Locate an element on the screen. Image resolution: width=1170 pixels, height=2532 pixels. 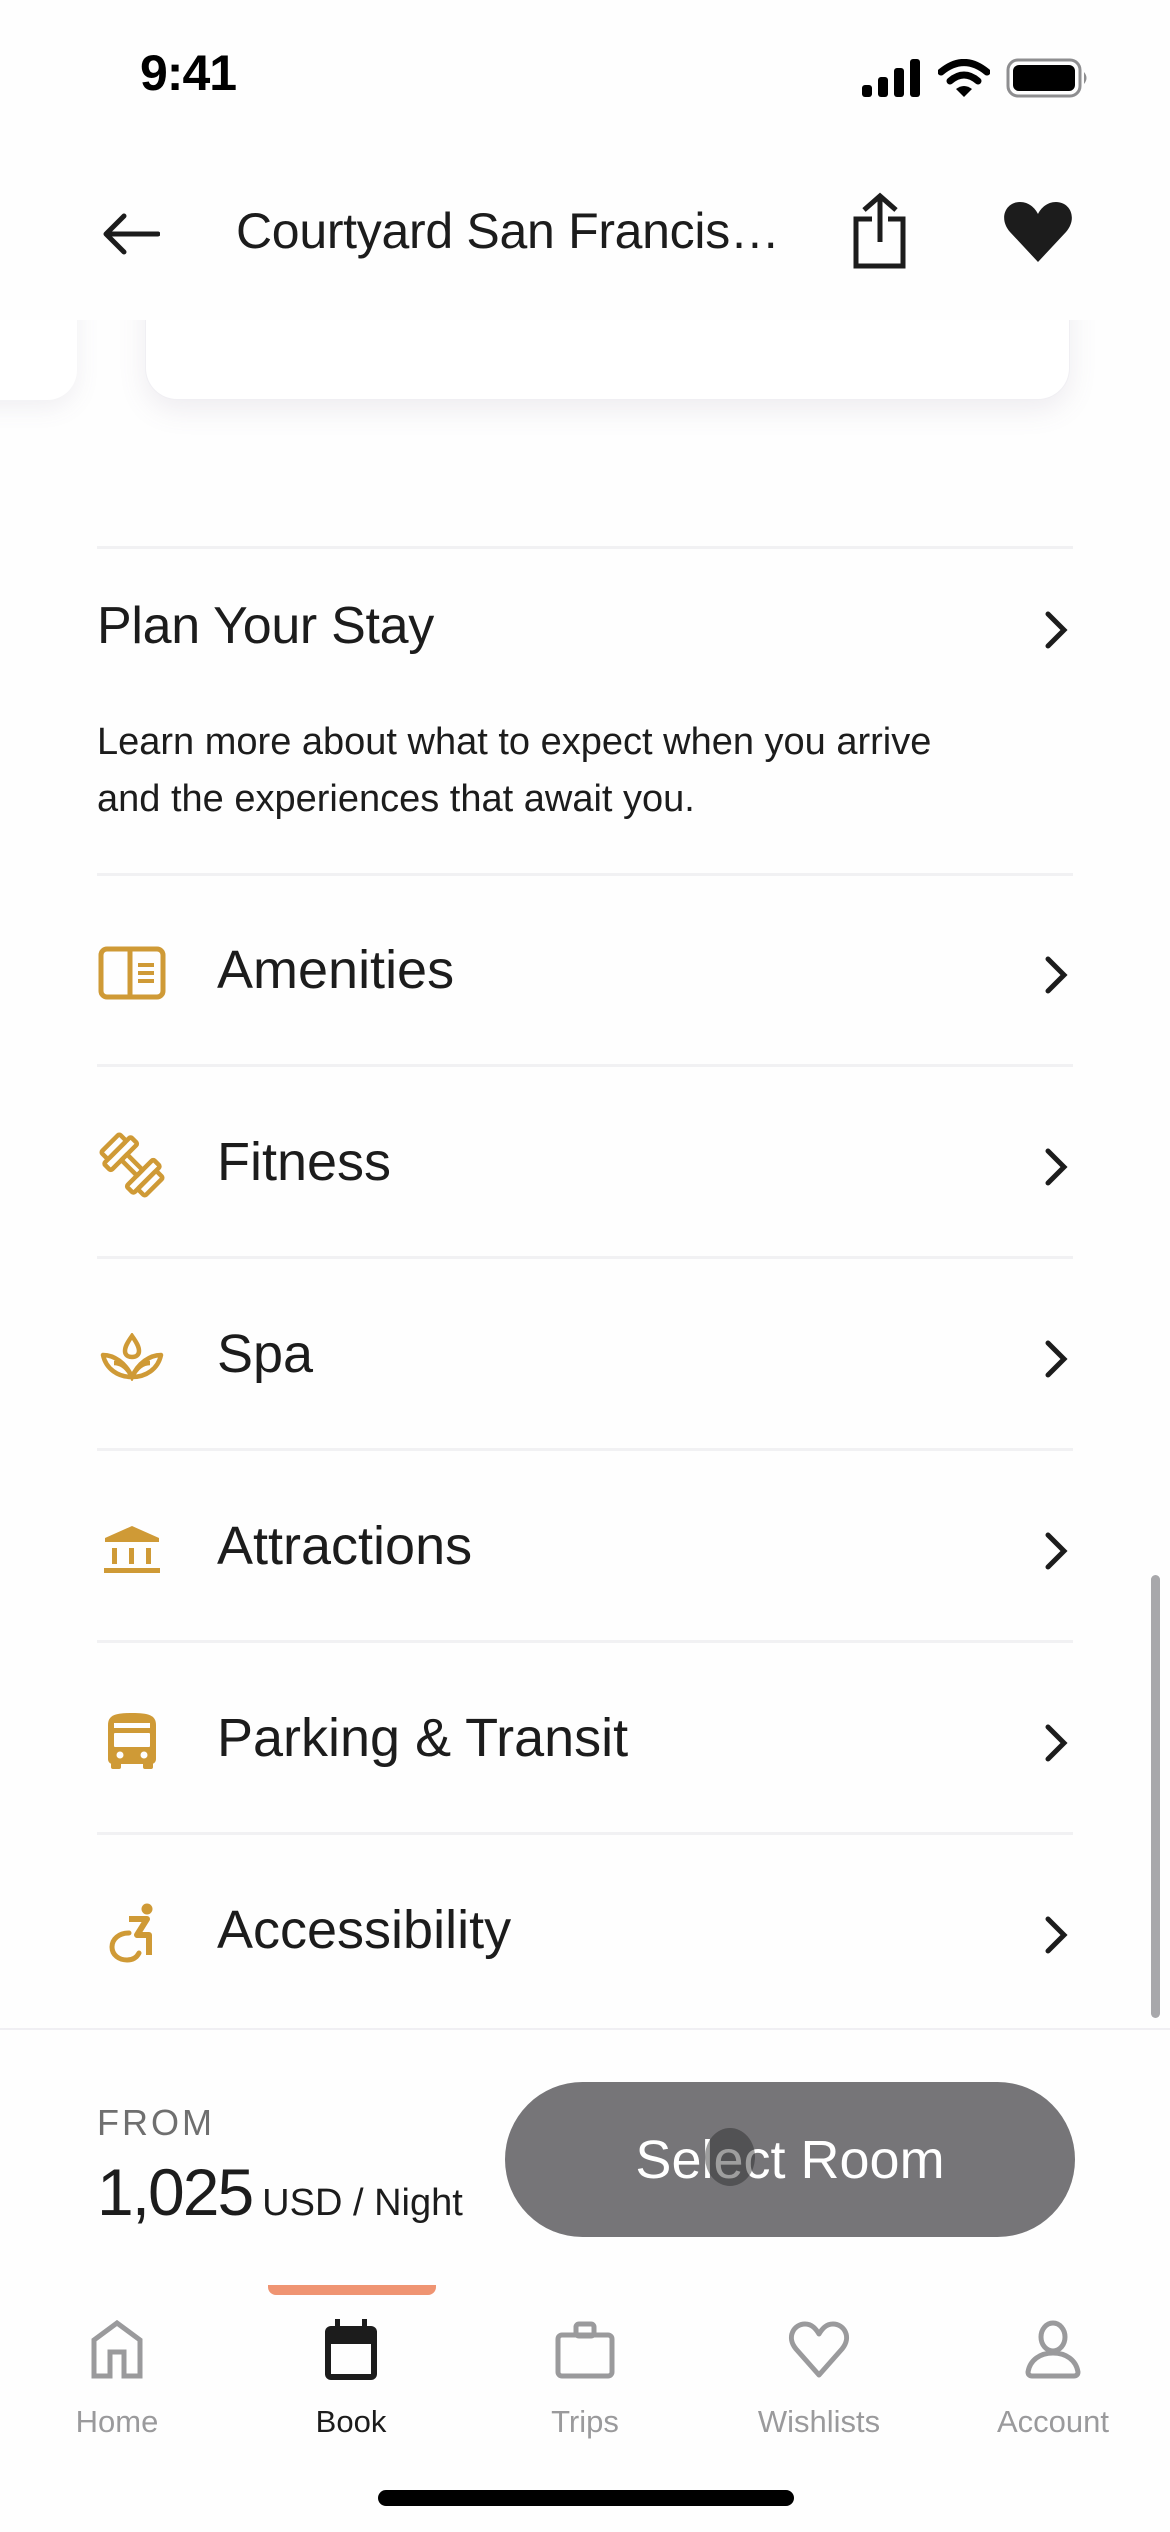
share-button is located at coordinates (880, 231).